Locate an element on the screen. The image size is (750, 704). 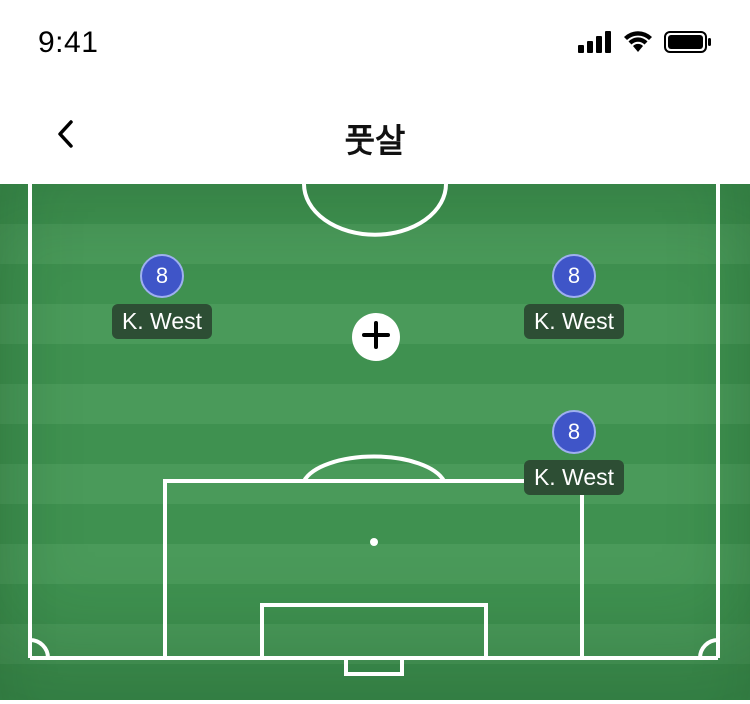
nav-bar: 풋살 is located at coordinates (375, 136).